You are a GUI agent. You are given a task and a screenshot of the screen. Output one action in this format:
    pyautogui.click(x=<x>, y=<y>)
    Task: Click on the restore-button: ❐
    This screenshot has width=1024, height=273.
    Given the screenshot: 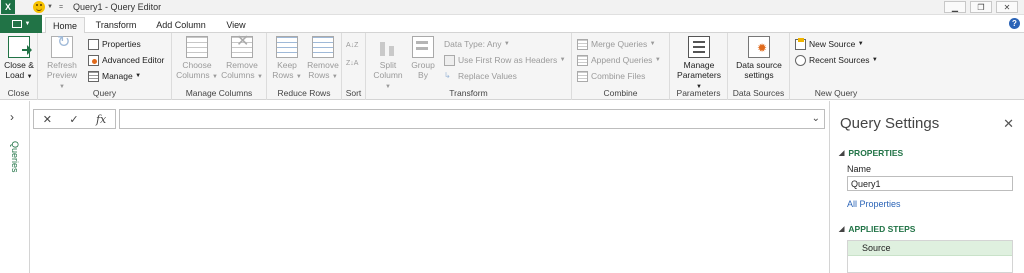 What is the action you would take?
    pyautogui.click(x=981, y=7)
    